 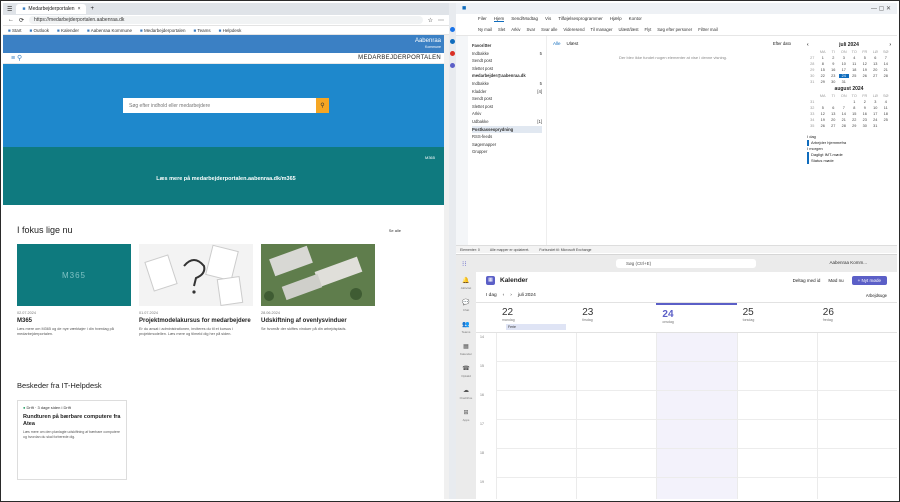 I want to click on view-selector: Arbejdsuge, so click(x=876, y=295).